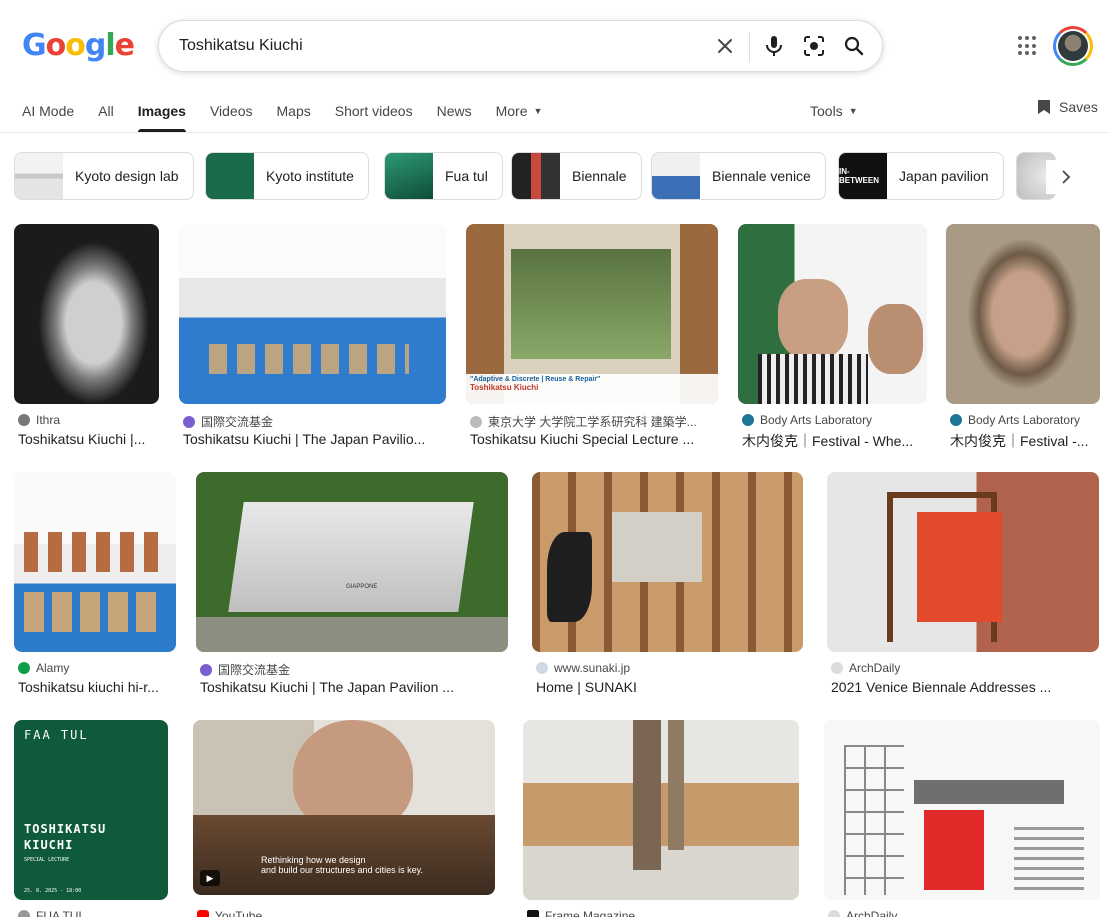 Image resolution: width=1109 pixels, height=917 pixels. I want to click on result-source: Ithra, so click(88, 420).